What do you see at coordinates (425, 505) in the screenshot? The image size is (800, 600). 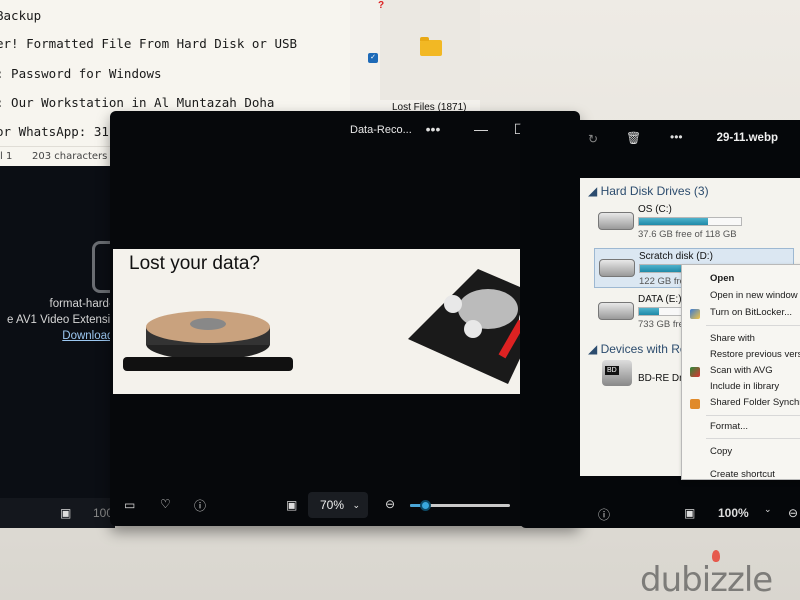 I see `slider-thumb` at bounding box center [425, 505].